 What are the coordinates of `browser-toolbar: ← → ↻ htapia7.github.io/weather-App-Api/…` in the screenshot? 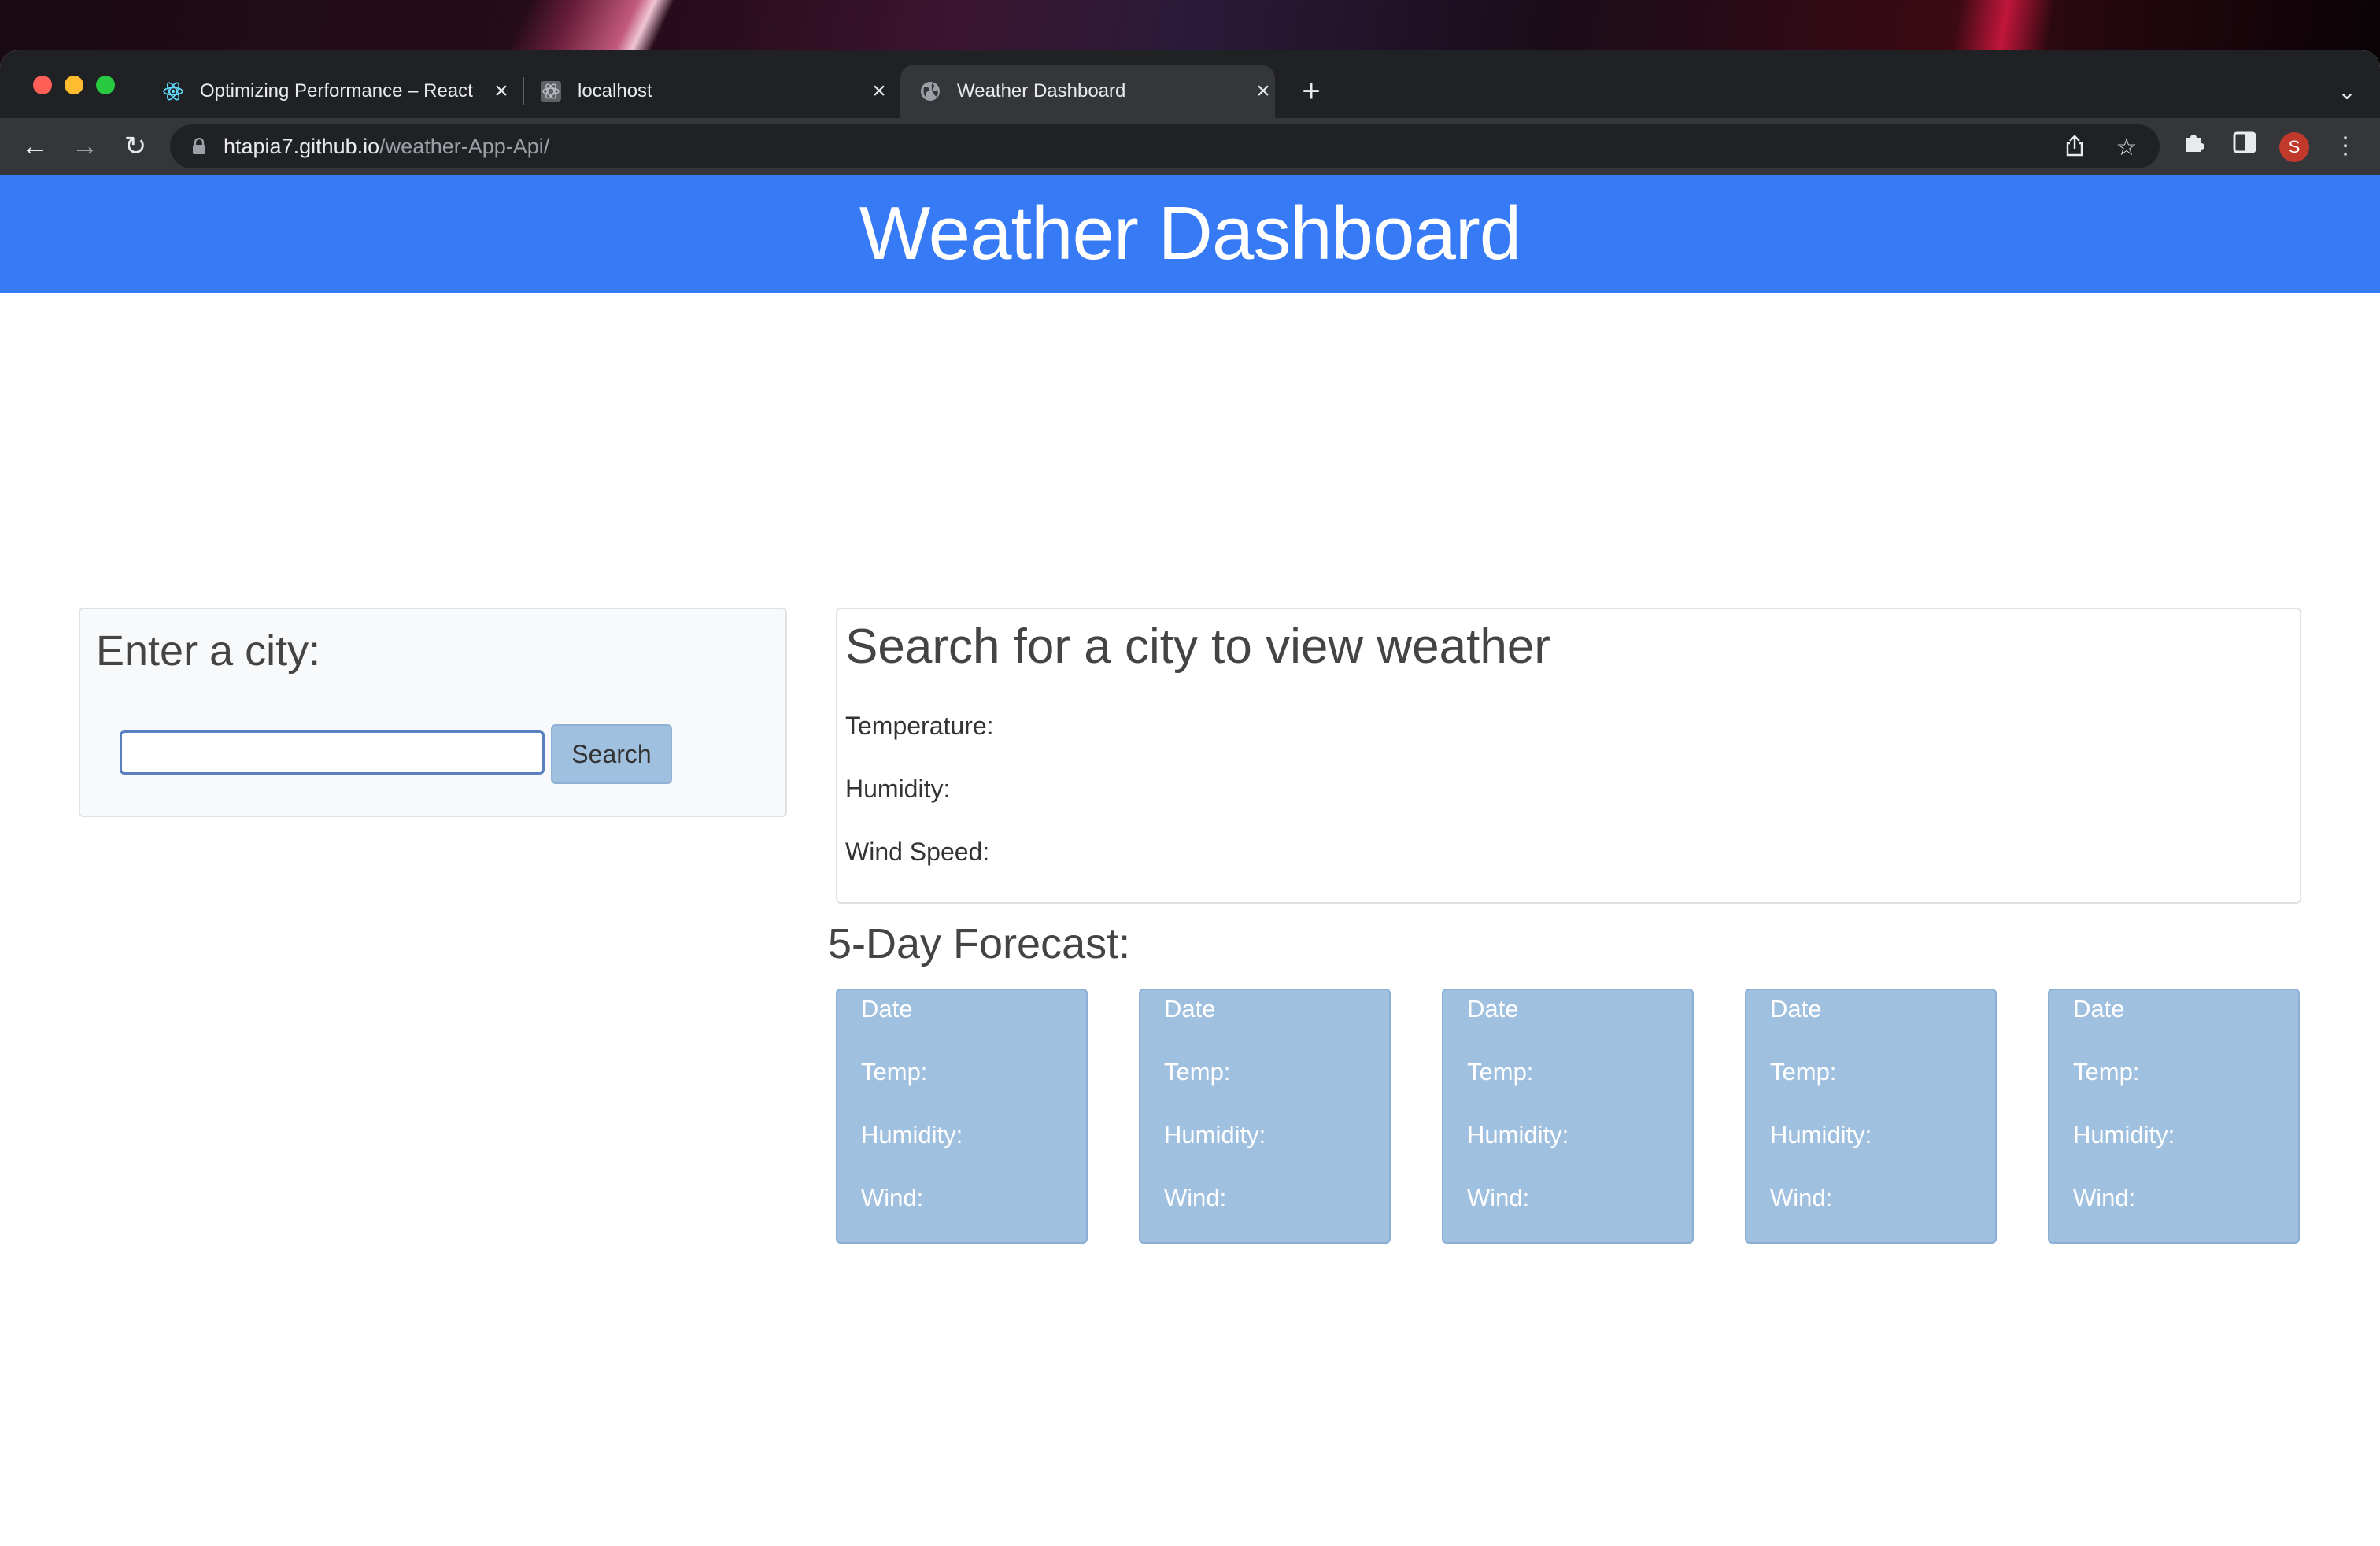 It's located at (1190, 146).